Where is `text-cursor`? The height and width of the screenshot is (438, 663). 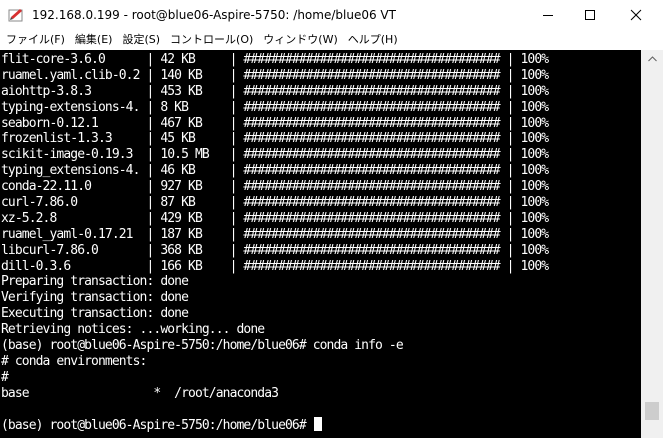
text-cursor is located at coordinates (317, 424).